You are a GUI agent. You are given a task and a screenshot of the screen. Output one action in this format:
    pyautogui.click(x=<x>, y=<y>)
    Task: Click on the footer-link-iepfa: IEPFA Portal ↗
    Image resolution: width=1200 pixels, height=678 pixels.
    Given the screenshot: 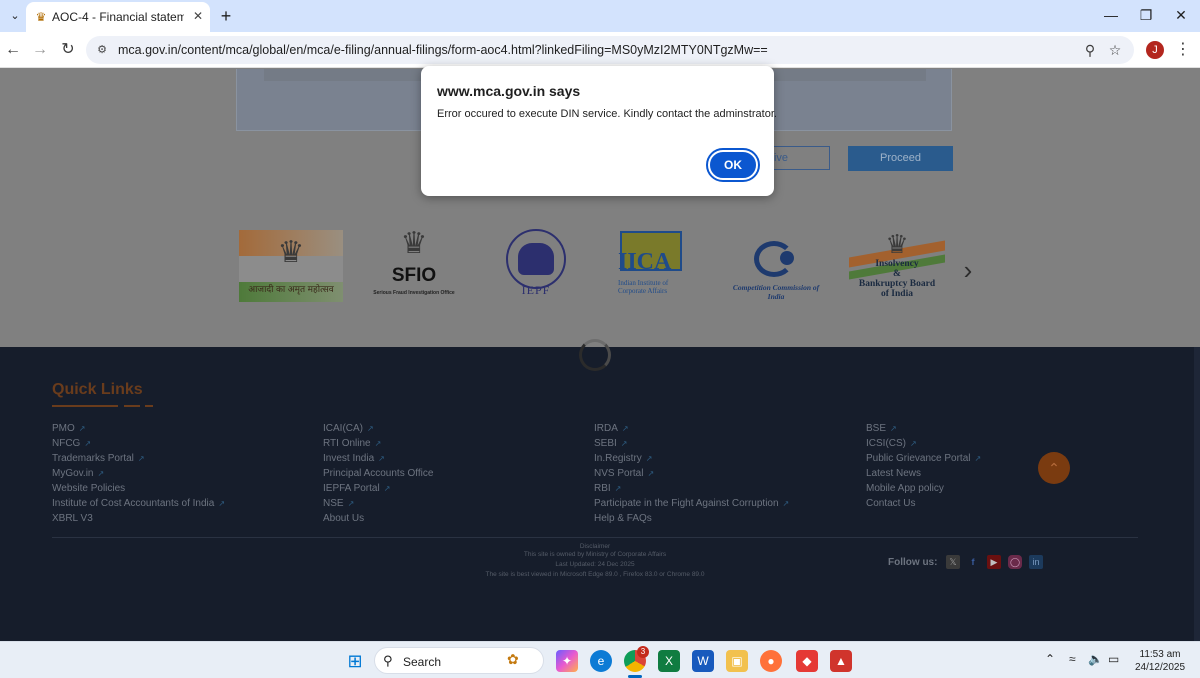 What is the action you would take?
    pyautogui.click(x=356, y=488)
    